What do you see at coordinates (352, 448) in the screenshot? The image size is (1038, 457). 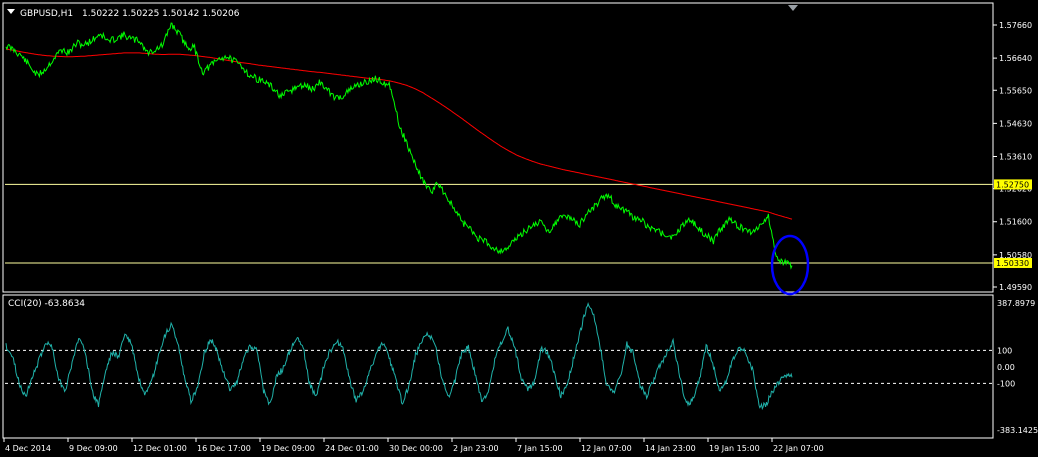 I see `time-tick-label: 24 Dec 01:00` at bounding box center [352, 448].